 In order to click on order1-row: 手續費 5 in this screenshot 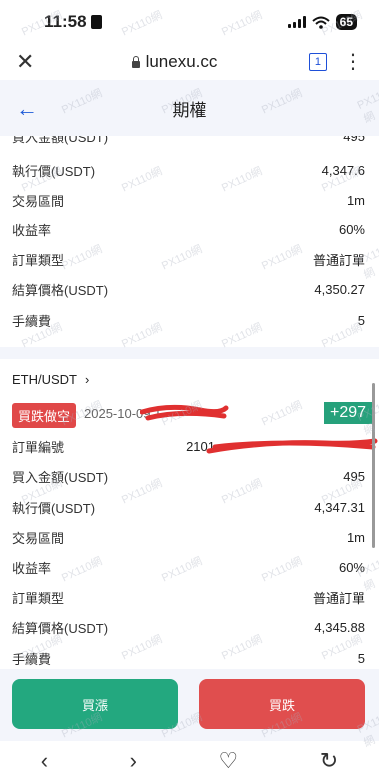, I will do `click(188, 320)`.